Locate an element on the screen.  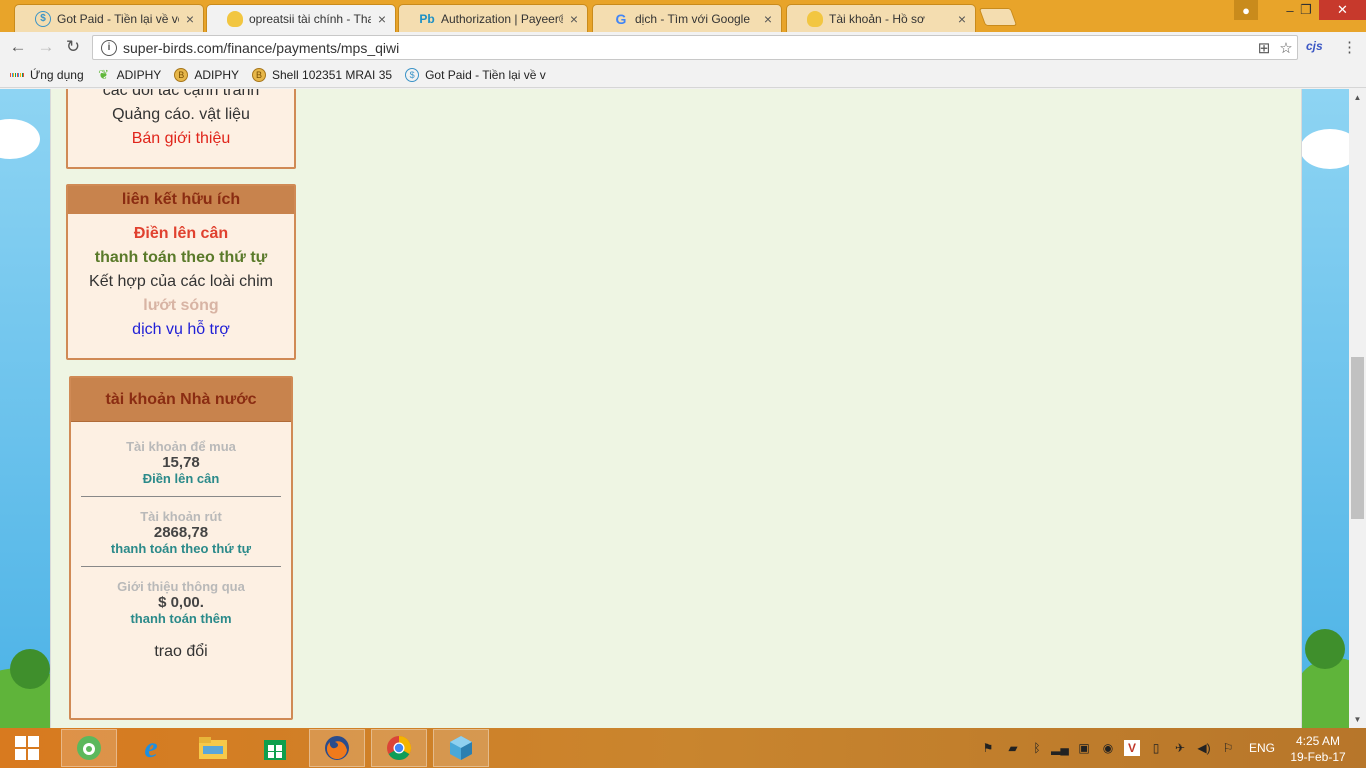
tab-got-paid: $ Got Paid - Tiền lại về với × is located at coordinates (109, 18).